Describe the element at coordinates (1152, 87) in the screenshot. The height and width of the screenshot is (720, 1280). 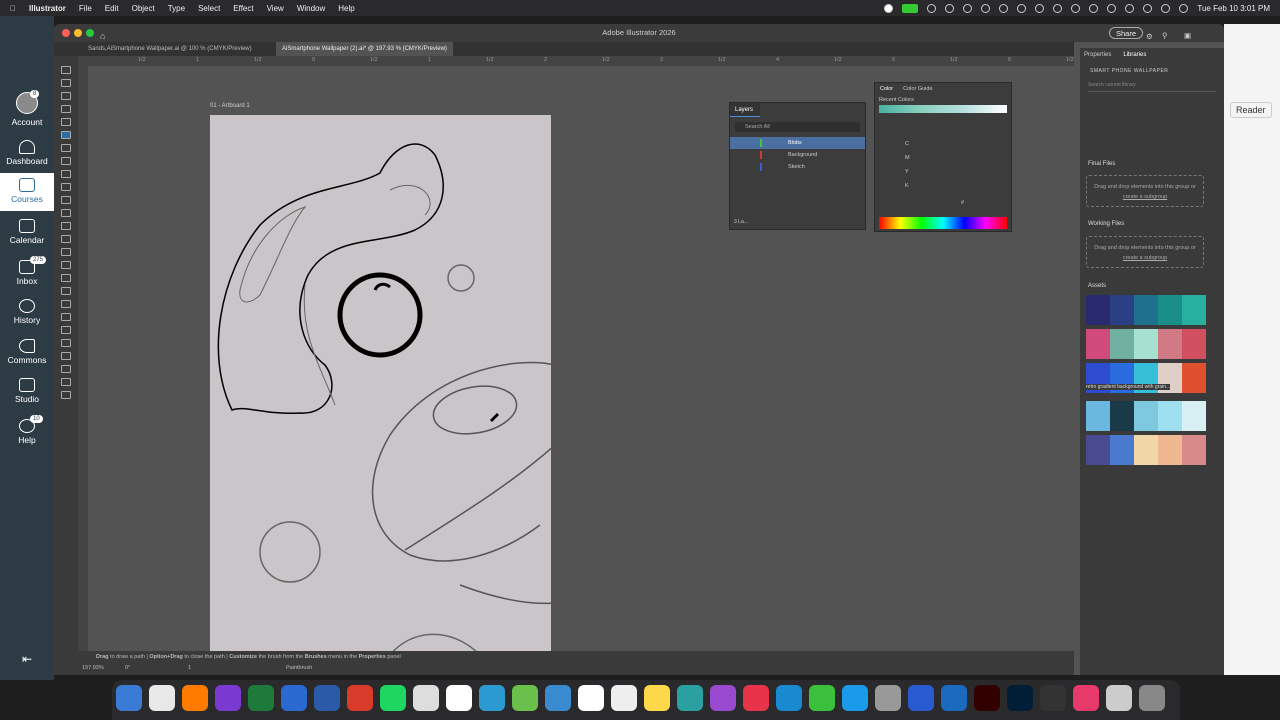
I see `library-search: Search current library` at that location.